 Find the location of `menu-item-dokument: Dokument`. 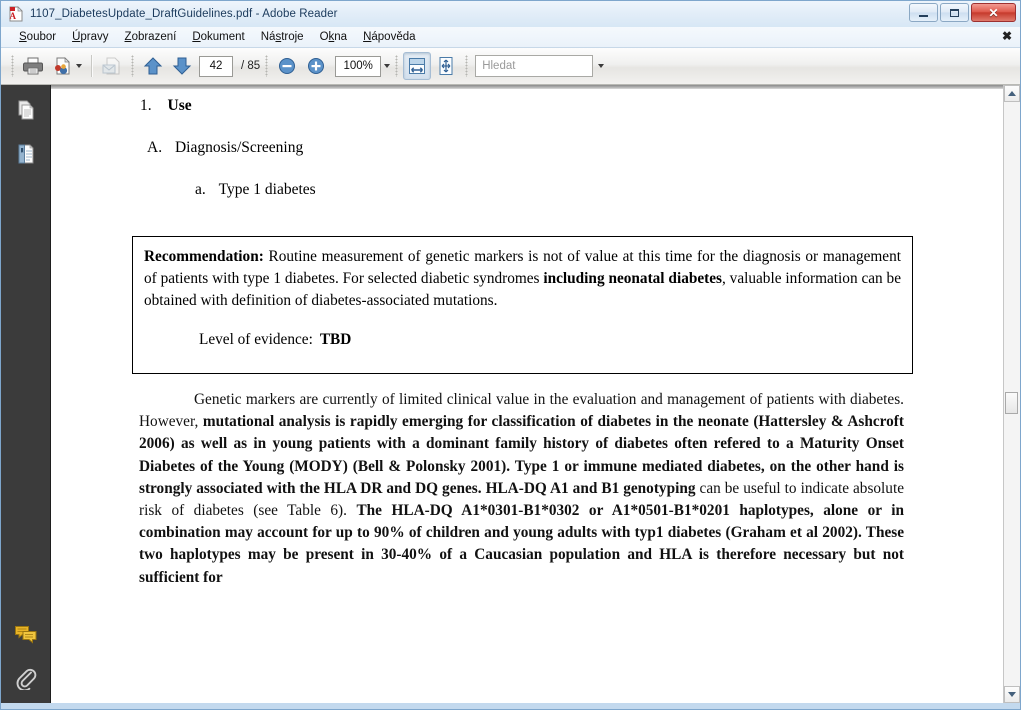

menu-item-dokument: Dokument is located at coordinates (218, 37).